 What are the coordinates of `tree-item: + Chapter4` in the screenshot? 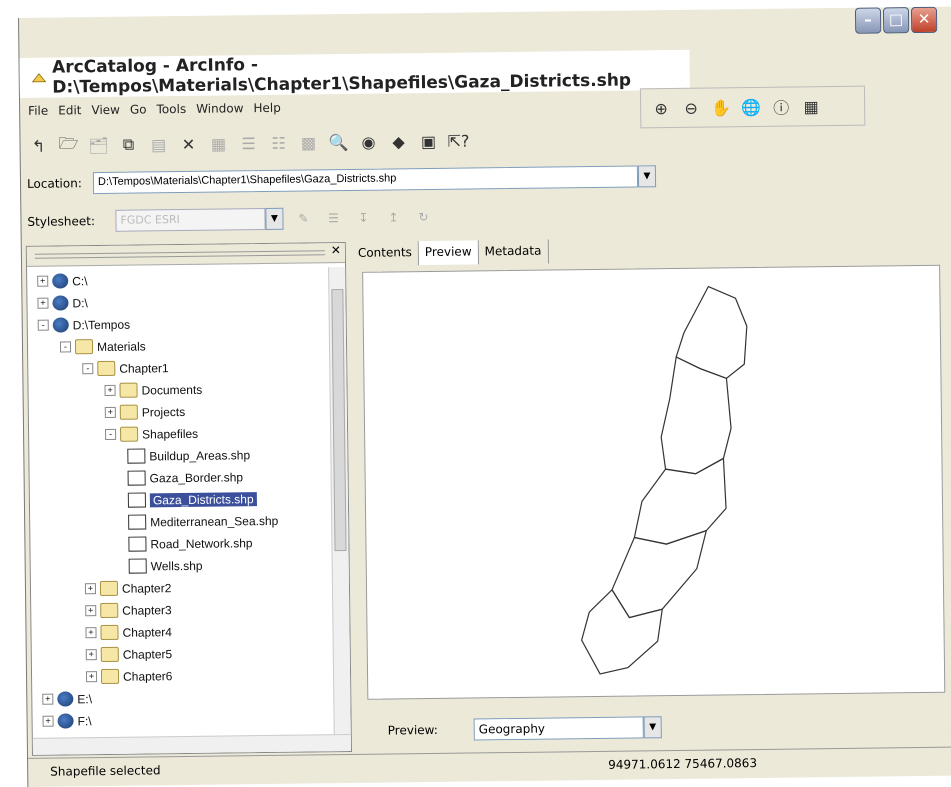 It's located at (128, 632).